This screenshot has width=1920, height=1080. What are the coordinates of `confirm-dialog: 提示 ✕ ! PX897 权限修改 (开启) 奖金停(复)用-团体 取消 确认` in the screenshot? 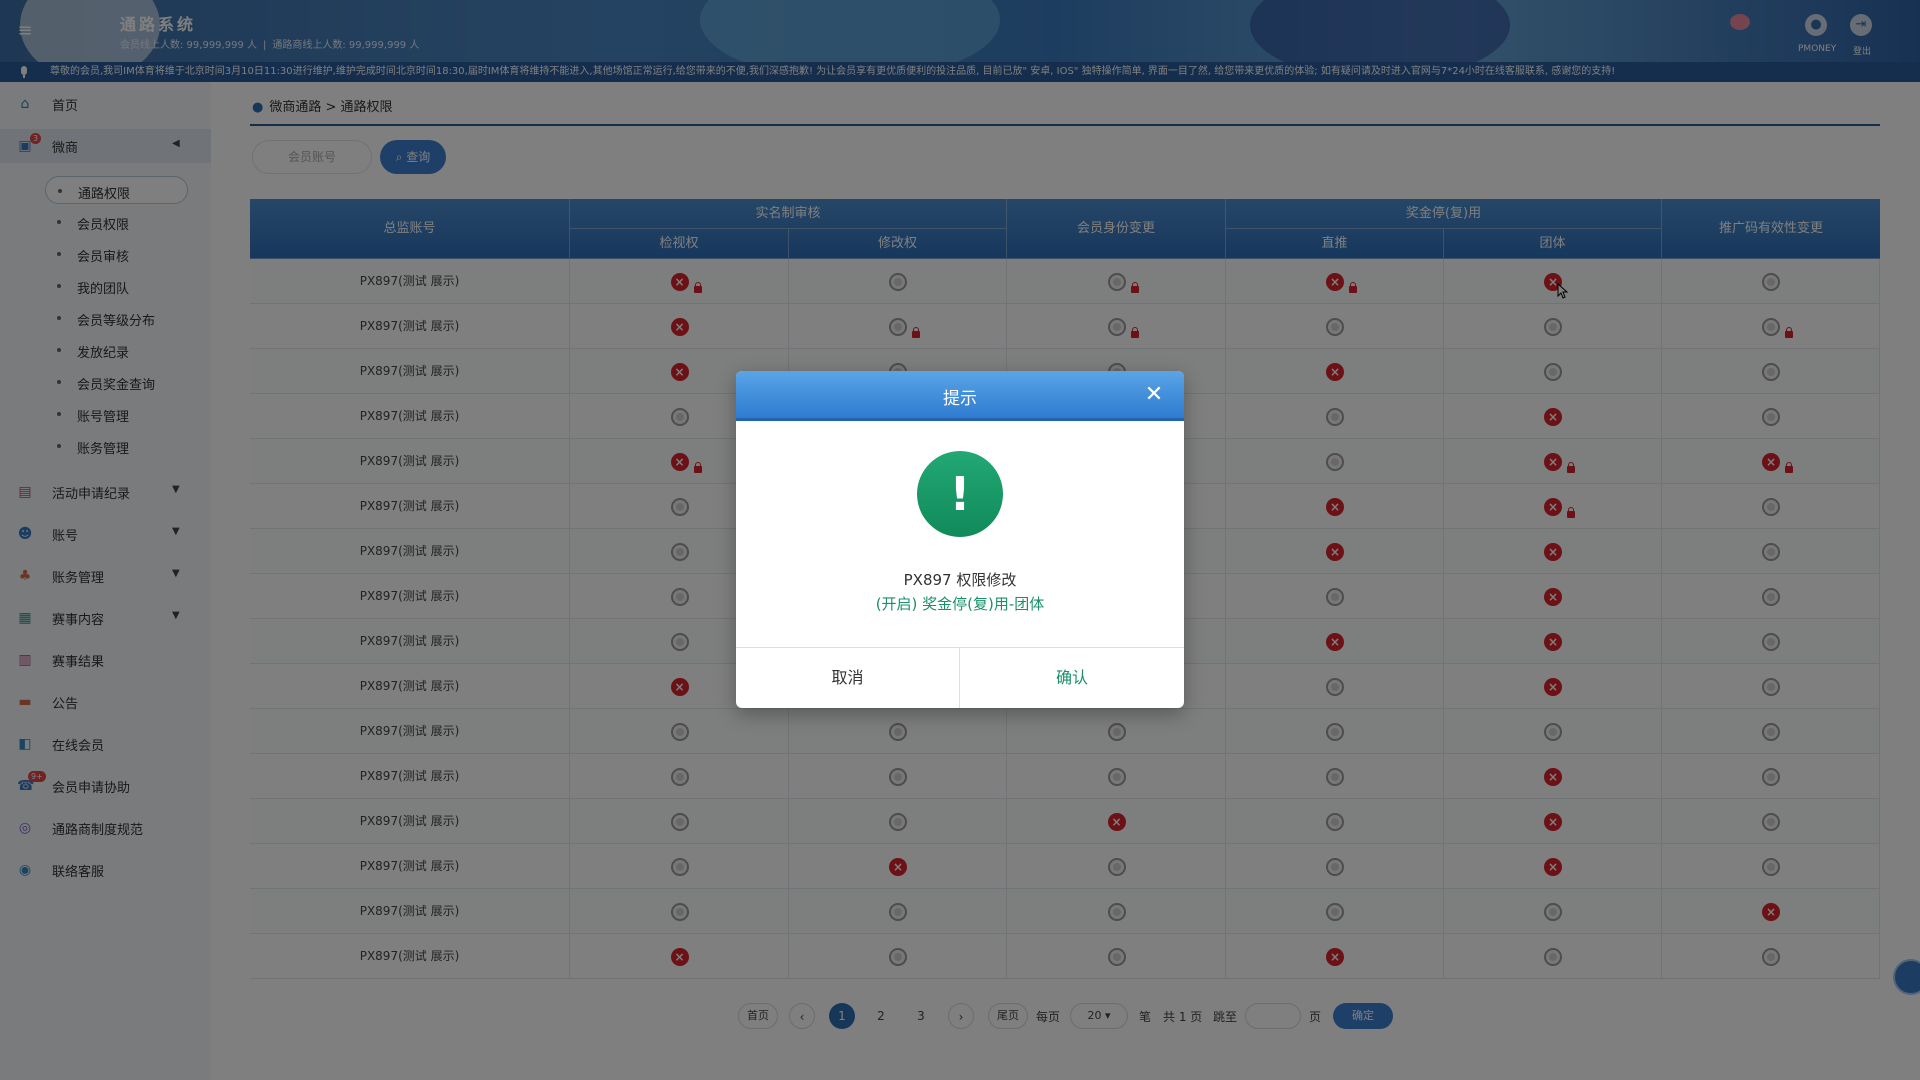 It's located at (960, 539).